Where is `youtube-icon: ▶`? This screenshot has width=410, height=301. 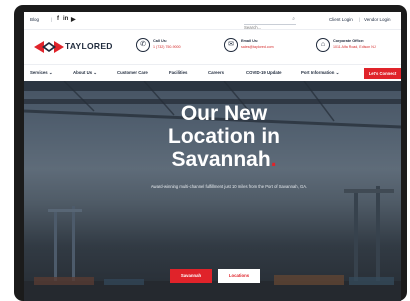
youtube-icon: ▶ is located at coordinates (73, 19).